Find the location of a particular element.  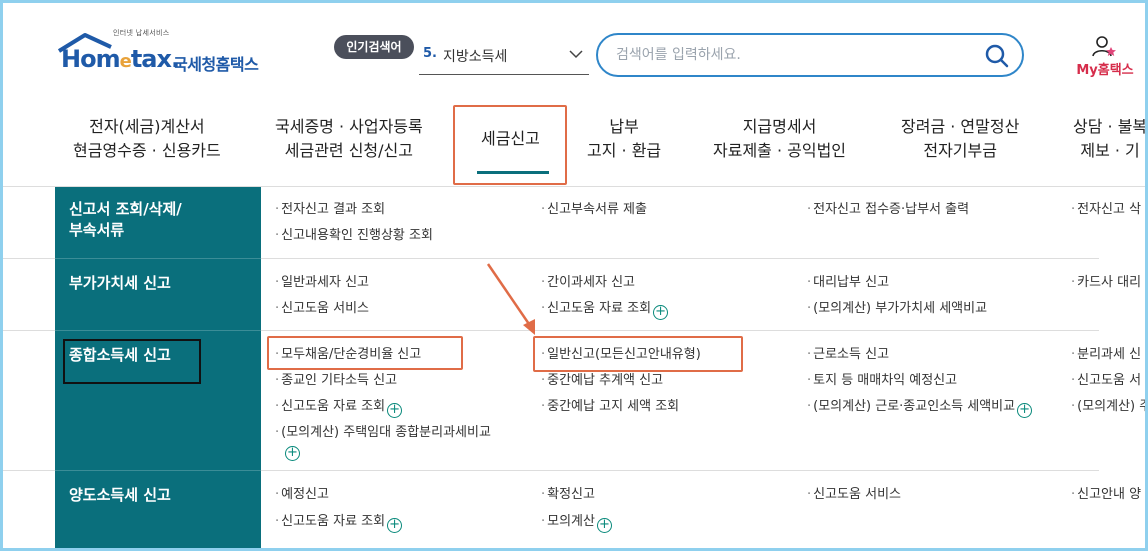

popular-term: 지방소득세 is located at coordinates (475, 57).